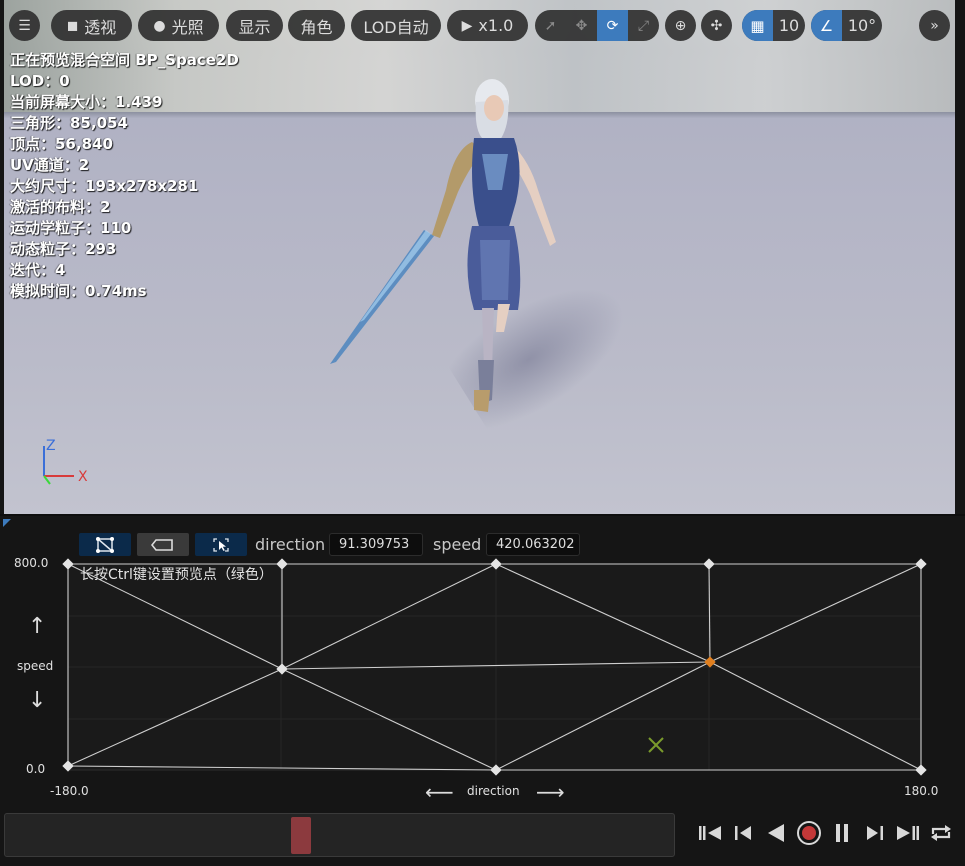  What do you see at coordinates (104, 186) in the screenshot?
I see `stat-line: 大约尺寸：193x278x281` at bounding box center [104, 186].